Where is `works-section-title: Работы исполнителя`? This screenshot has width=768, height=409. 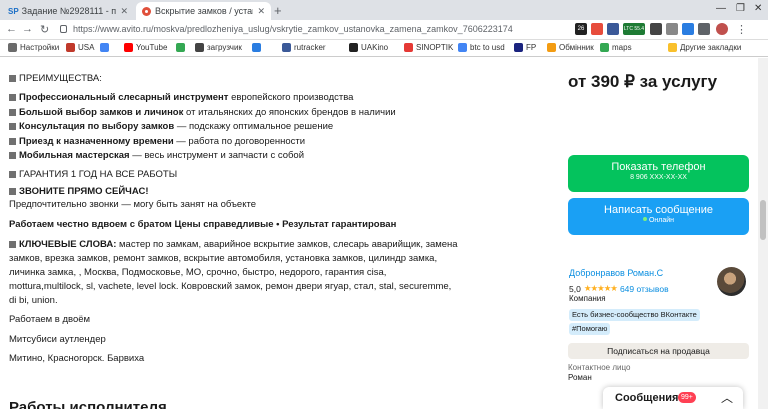
works-section-title: Работы исполнителя is located at coordinates (88, 404).